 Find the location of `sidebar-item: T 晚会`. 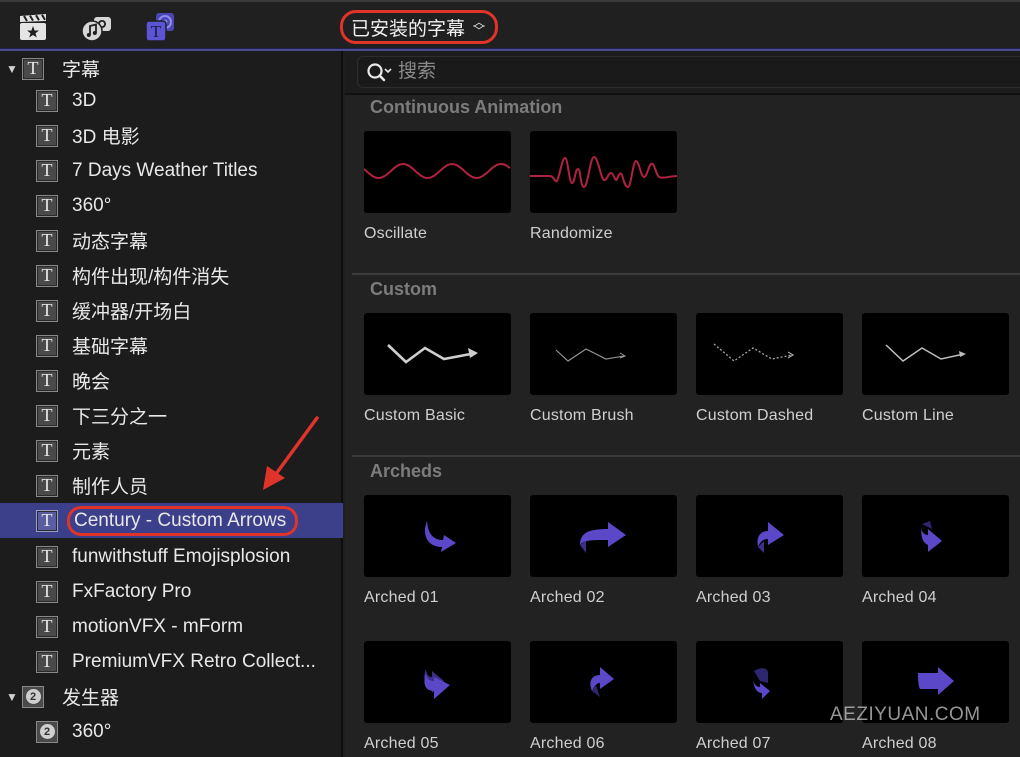

sidebar-item: T 晚会 is located at coordinates (171, 380).